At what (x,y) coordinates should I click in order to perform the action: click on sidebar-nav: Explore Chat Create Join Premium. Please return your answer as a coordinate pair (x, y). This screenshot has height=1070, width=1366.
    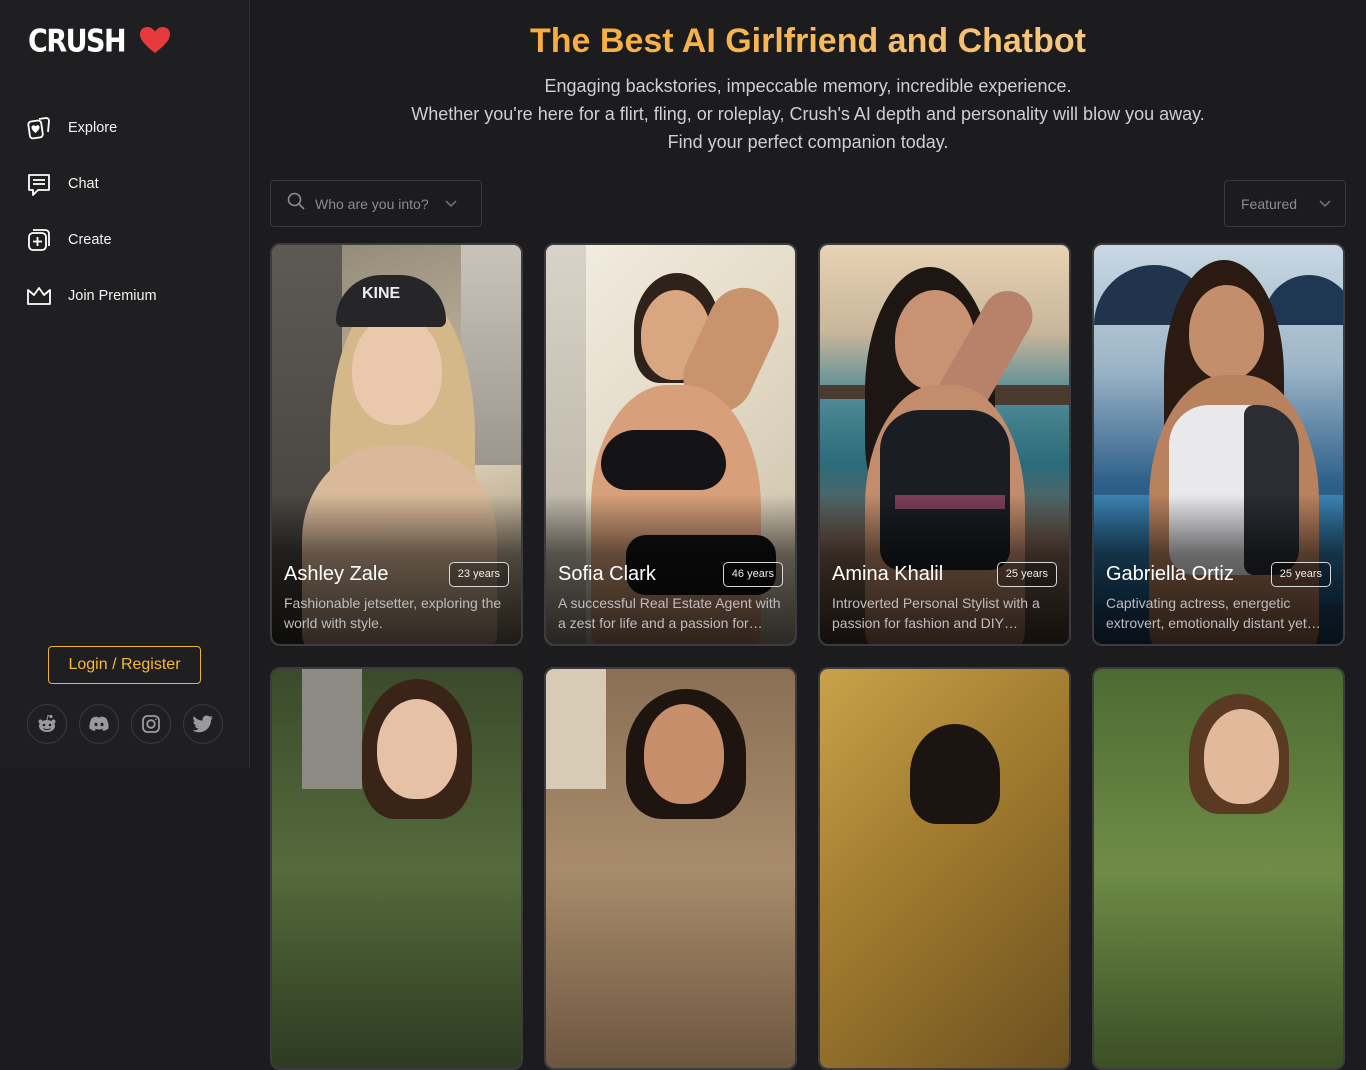
    Looking at the image, I should click on (91, 212).